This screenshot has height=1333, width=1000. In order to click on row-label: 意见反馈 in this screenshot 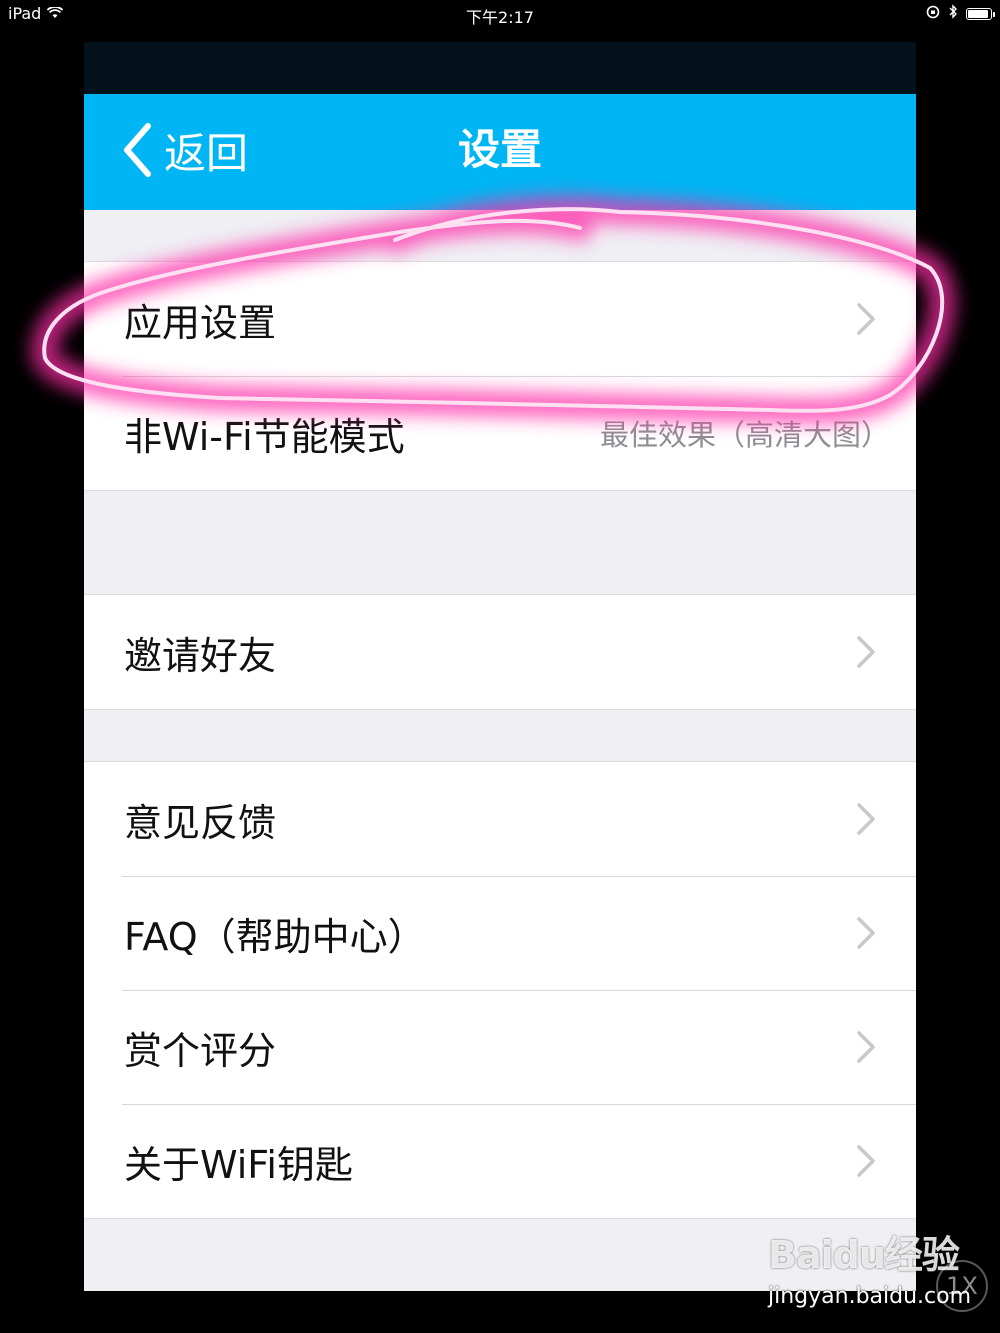, I will do `click(200, 822)`.